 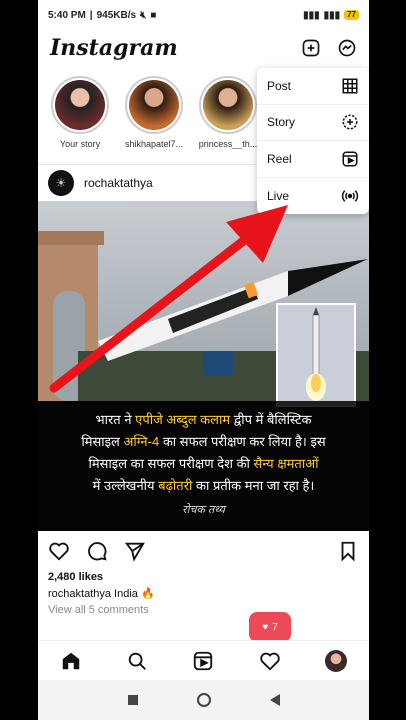 What do you see at coordinates (348, 551) in the screenshot?
I see `bookmark-icon` at bounding box center [348, 551].